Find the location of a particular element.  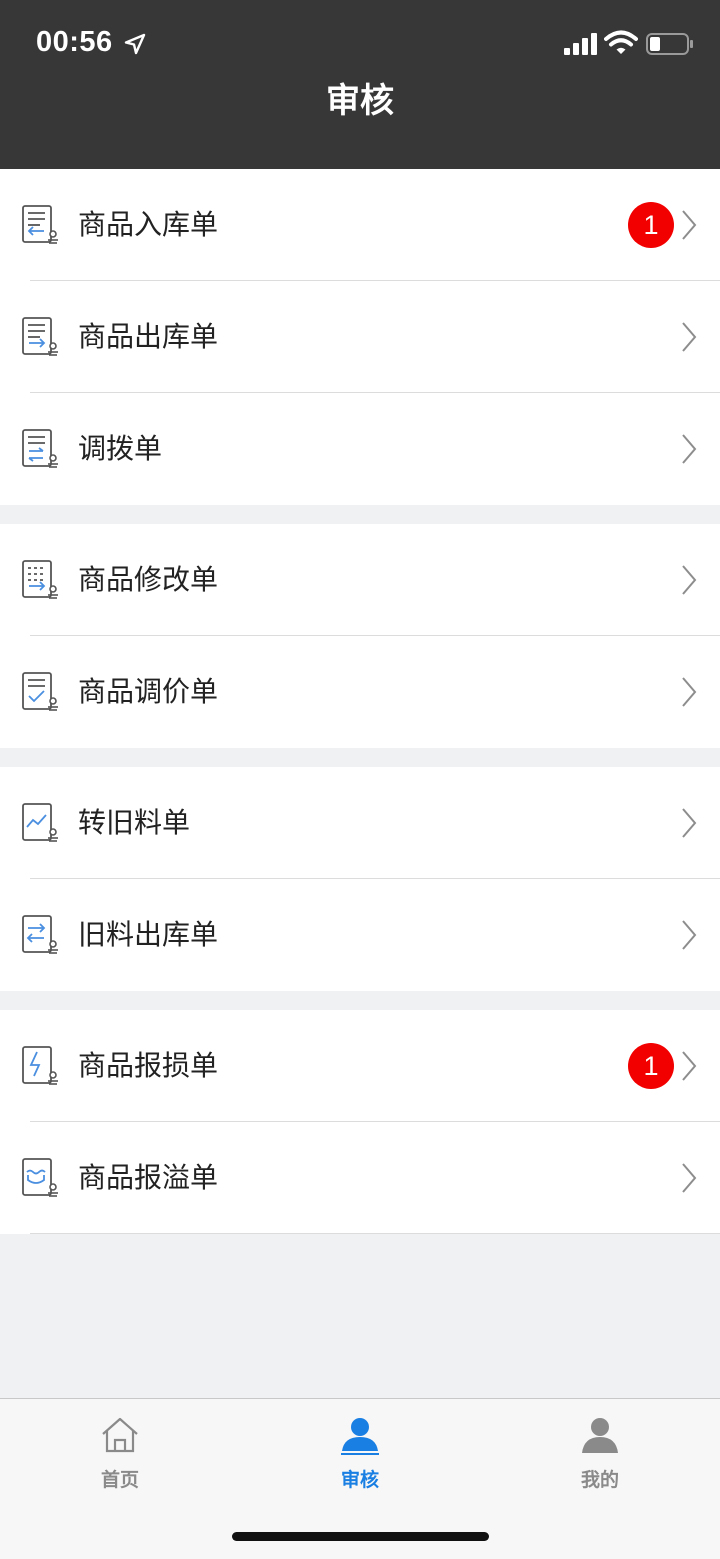

menu-group-3: 转旧料单 旧料出库单 is located at coordinates (360, 879).